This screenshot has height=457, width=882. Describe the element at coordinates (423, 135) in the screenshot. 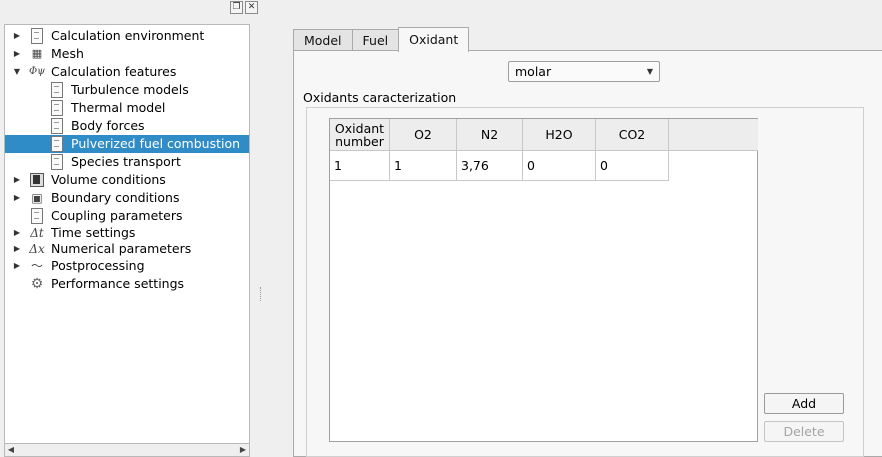

I see `column-header-o2: O2` at that location.